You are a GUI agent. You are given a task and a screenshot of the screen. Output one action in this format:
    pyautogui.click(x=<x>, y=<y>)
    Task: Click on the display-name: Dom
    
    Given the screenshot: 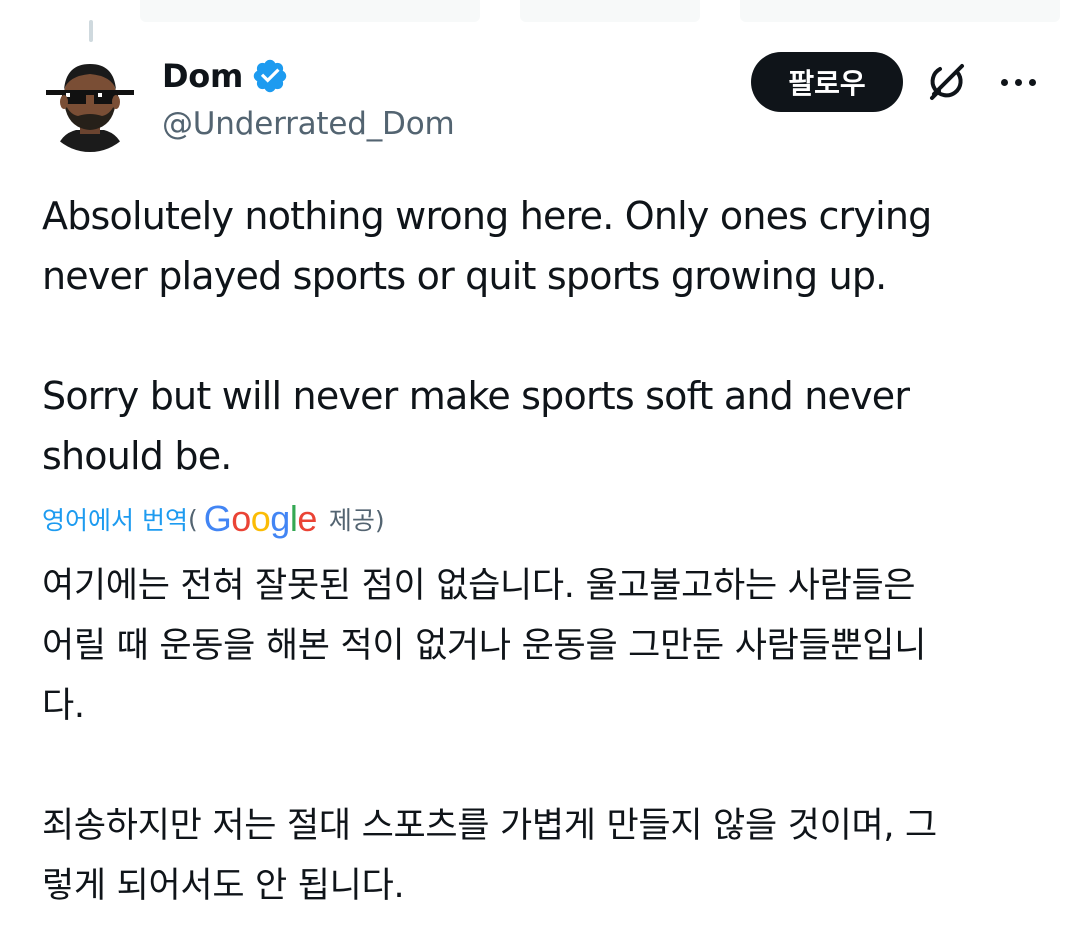 What is the action you would take?
    pyautogui.click(x=202, y=76)
    